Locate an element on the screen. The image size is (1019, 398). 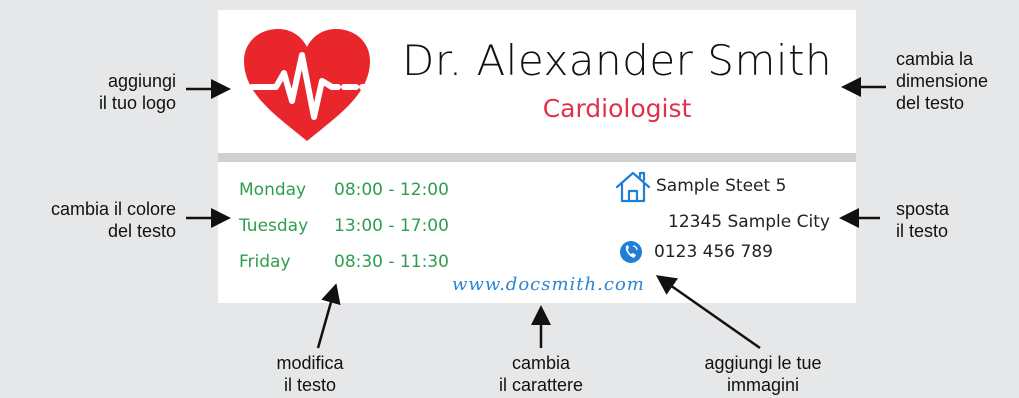
arrow-edit-text is located at coordinates (328, 316).